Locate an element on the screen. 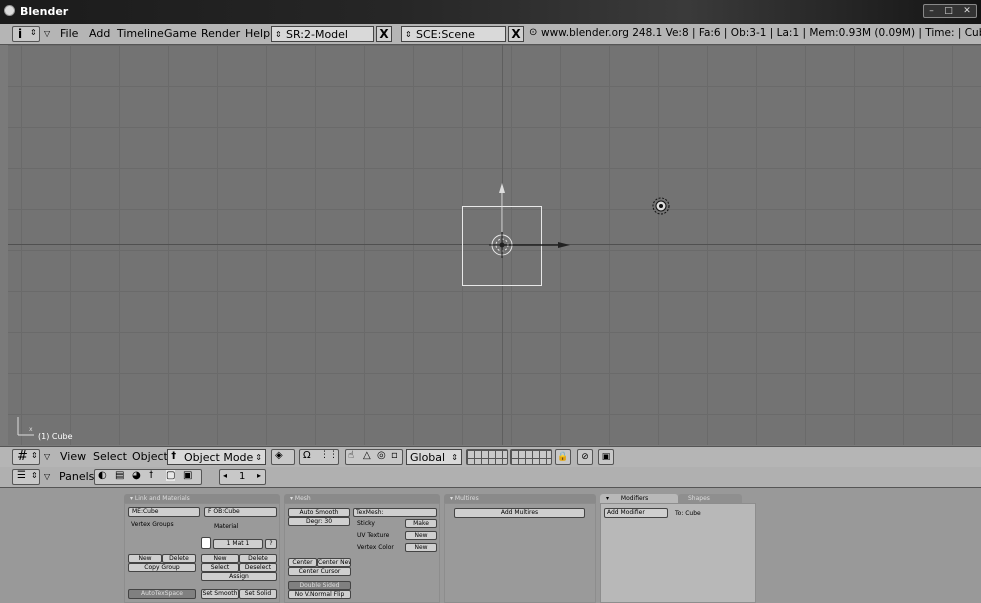 This screenshot has width=981, height=603. no-vnormal-flip-toggle: No V.Normal Flip is located at coordinates (319, 594).